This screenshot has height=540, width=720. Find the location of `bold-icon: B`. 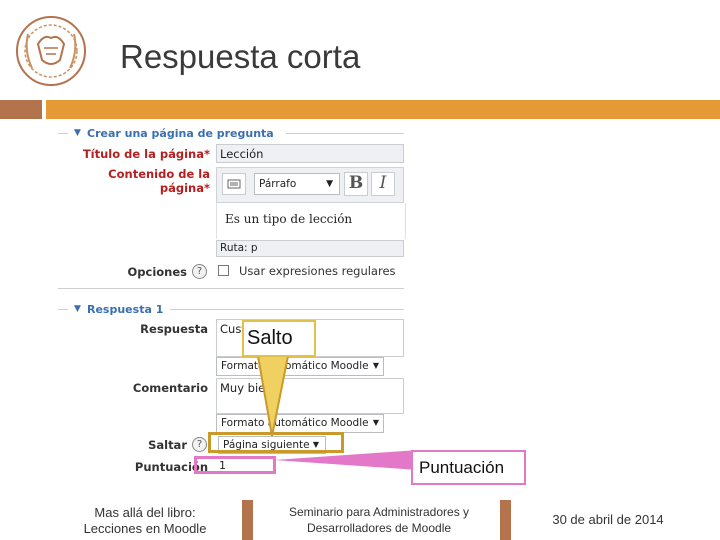

bold-icon: B is located at coordinates (356, 184).